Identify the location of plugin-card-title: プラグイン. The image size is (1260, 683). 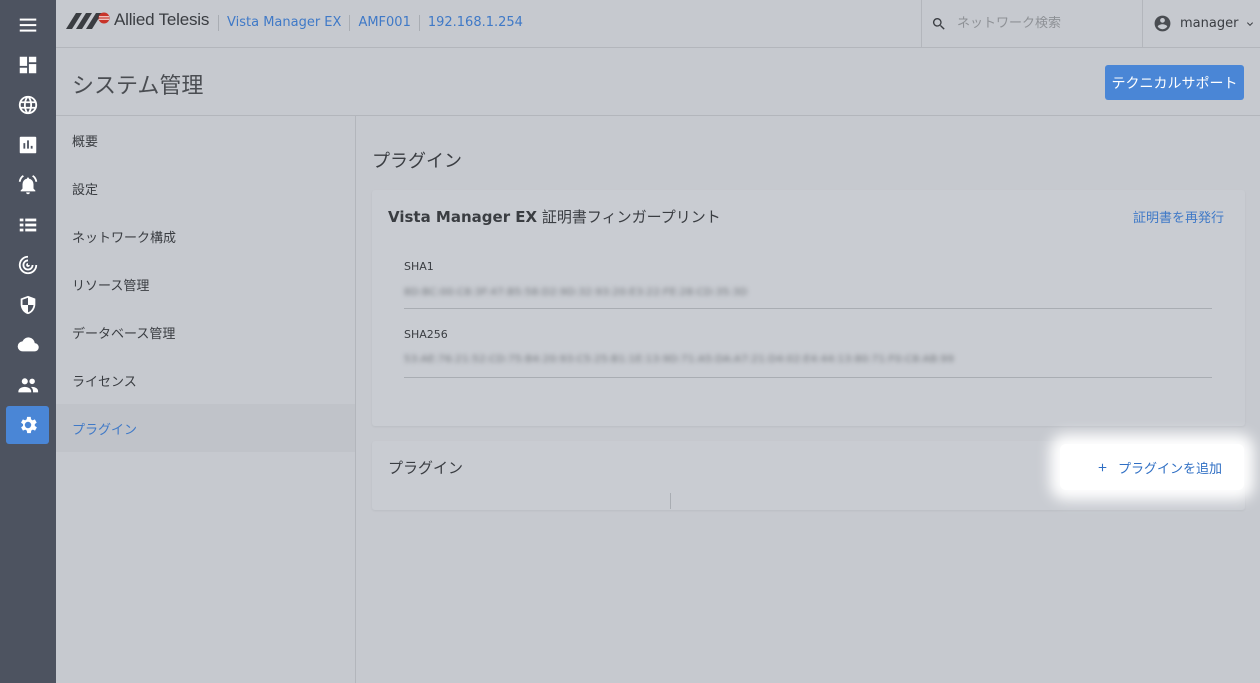
(426, 468).